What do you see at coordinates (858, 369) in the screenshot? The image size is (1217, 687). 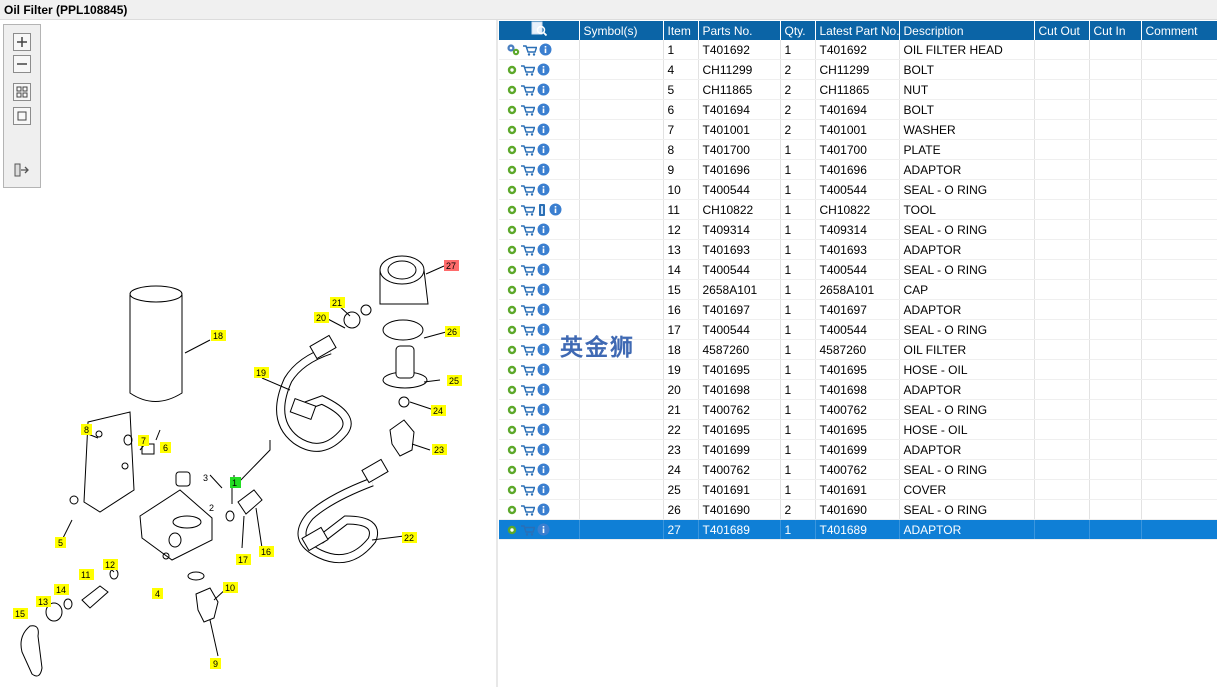 I see `table-row: 19 T401695 1 T401695 HOSE - OIL` at bounding box center [858, 369].